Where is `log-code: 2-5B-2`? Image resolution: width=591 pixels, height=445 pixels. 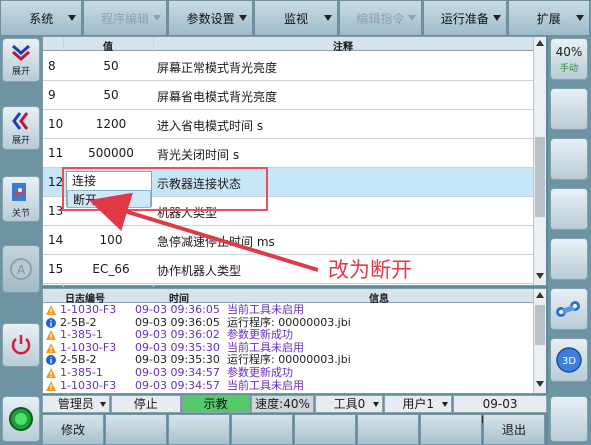 log-code: 2-5B-2 is located at coordinates (78, 360).